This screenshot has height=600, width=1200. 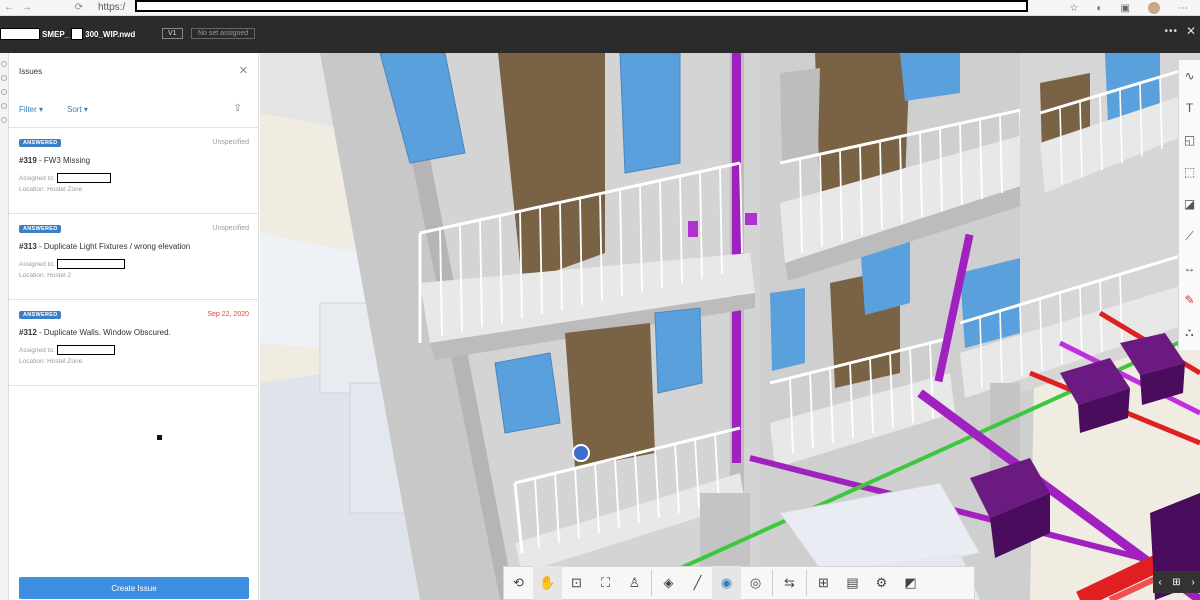 I want to click on export-icon: ⇪, so click(x=238, y=108).